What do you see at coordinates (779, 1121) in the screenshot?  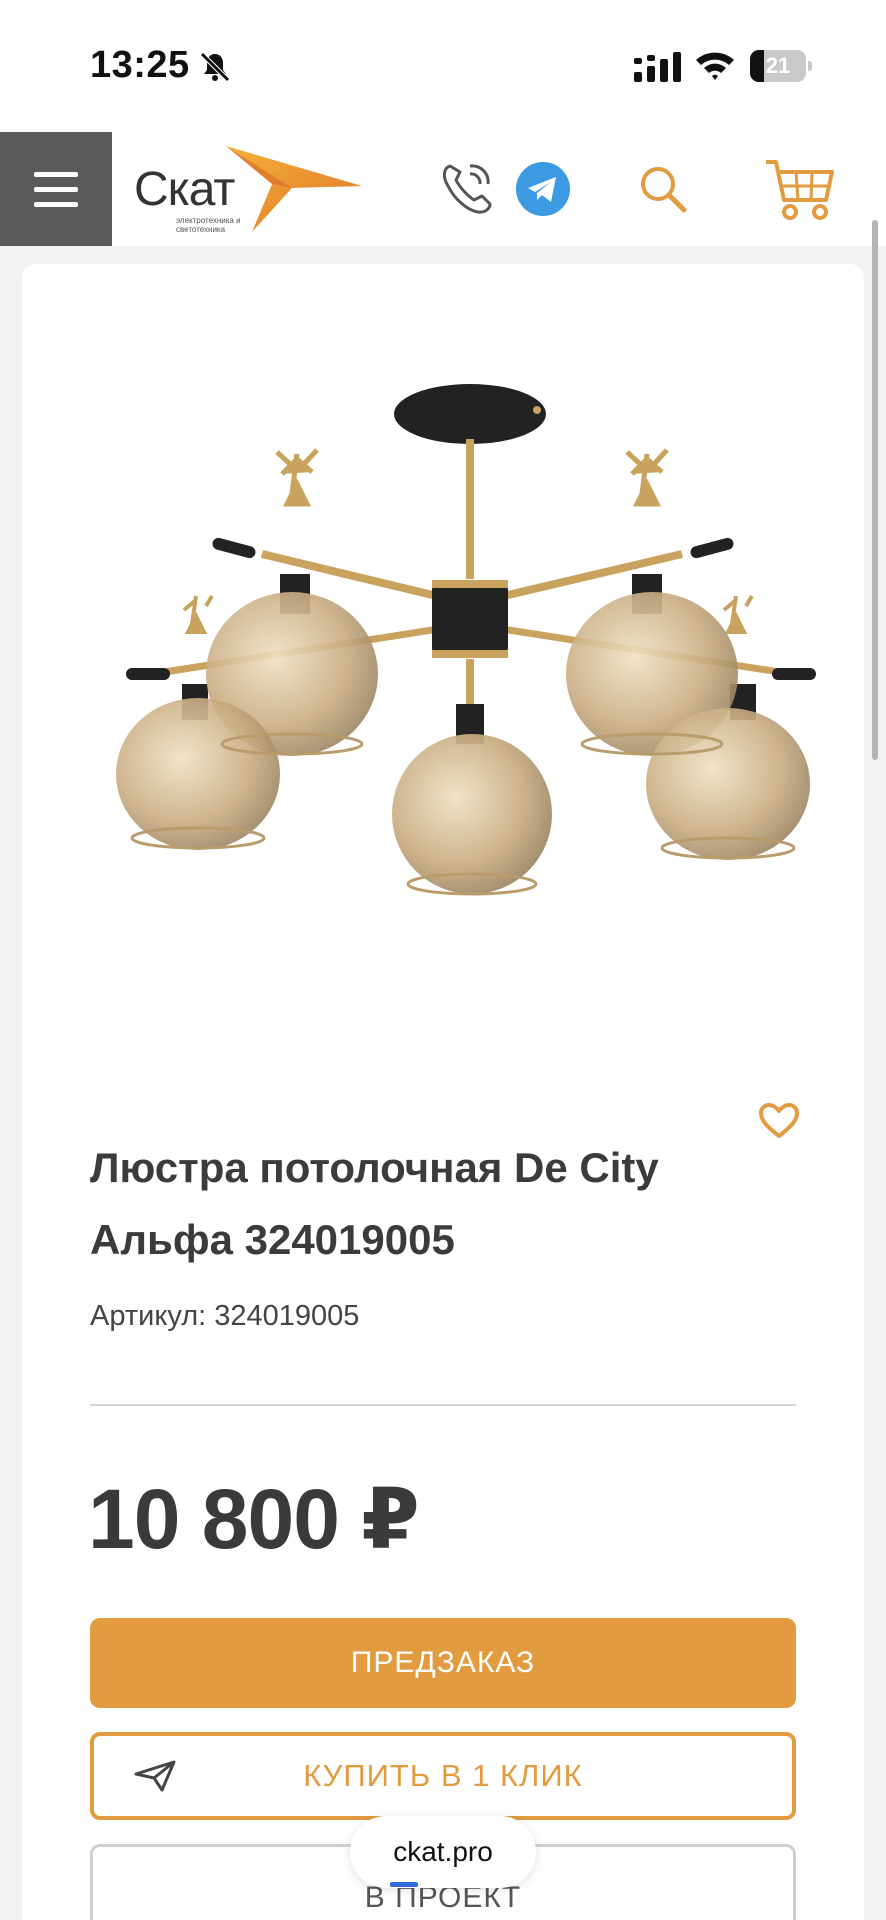 I see `favorite-heart-icon` at bounding box center [779, 1121].